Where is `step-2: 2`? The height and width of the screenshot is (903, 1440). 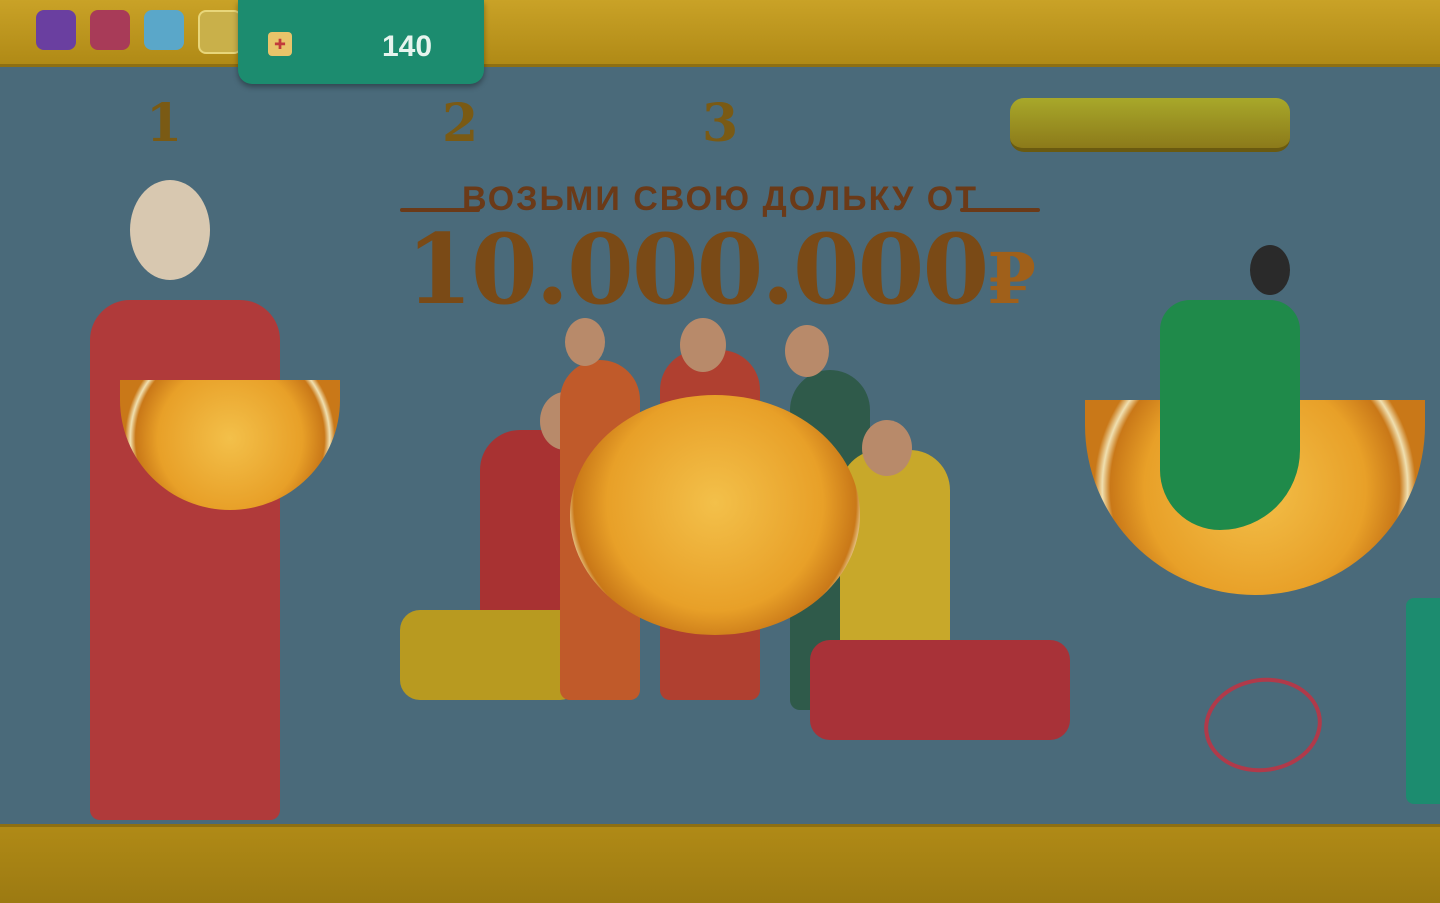 step-2: 2 is located at coordinates (574, 124).